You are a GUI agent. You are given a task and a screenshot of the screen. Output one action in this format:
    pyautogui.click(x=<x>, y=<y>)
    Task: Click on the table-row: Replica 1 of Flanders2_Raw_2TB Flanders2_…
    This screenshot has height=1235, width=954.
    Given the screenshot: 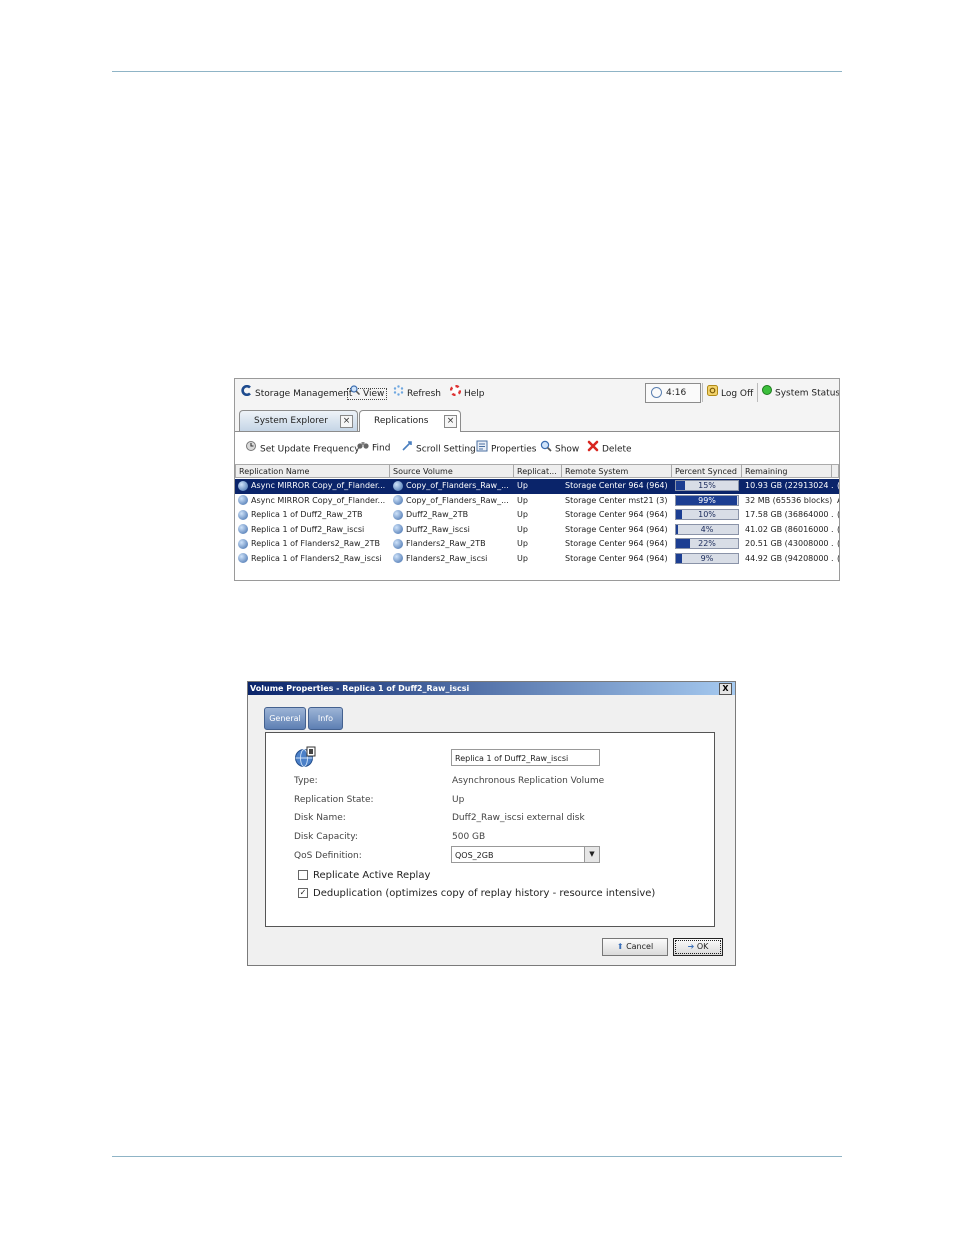 What is the action you would take?
    pyautogui.click(x=537, y=544)
    